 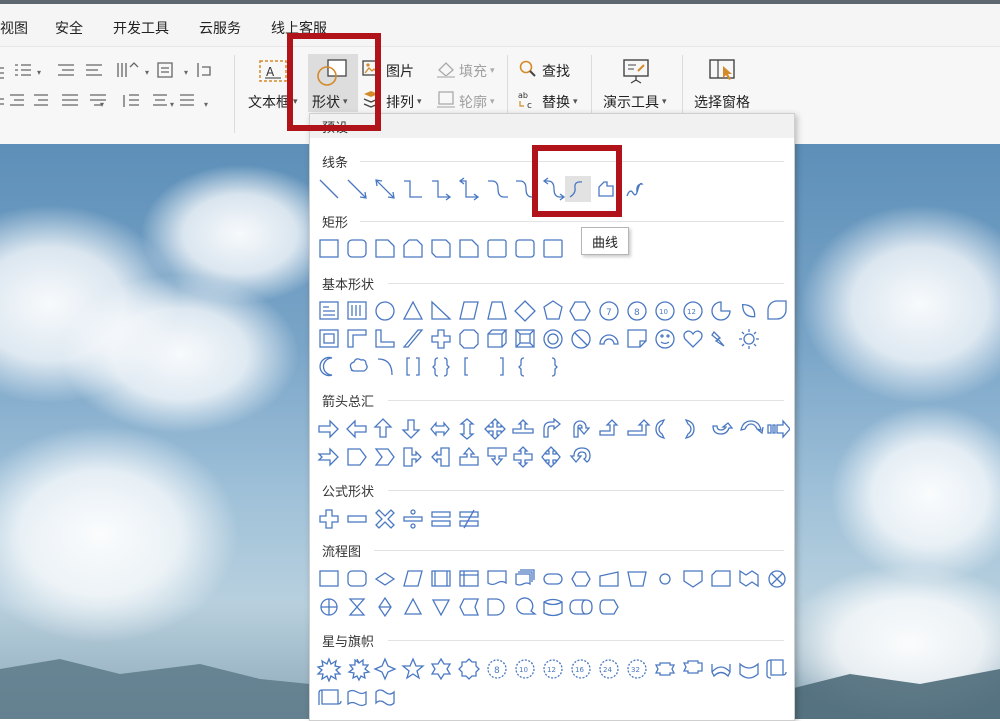 What do you see at coordinates (529, 105) in the screenshot?
I see `svg-text: c` at bounding box center [529, 105].